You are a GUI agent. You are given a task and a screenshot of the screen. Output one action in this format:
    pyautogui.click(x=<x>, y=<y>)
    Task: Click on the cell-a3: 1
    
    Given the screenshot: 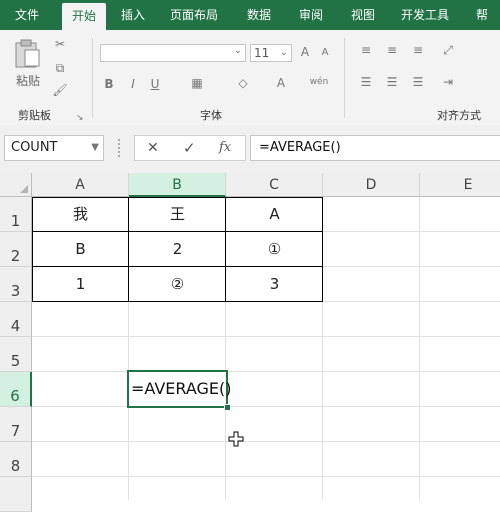 What is the action you would take?
    pyautogui.click(x=80, y=284)
    